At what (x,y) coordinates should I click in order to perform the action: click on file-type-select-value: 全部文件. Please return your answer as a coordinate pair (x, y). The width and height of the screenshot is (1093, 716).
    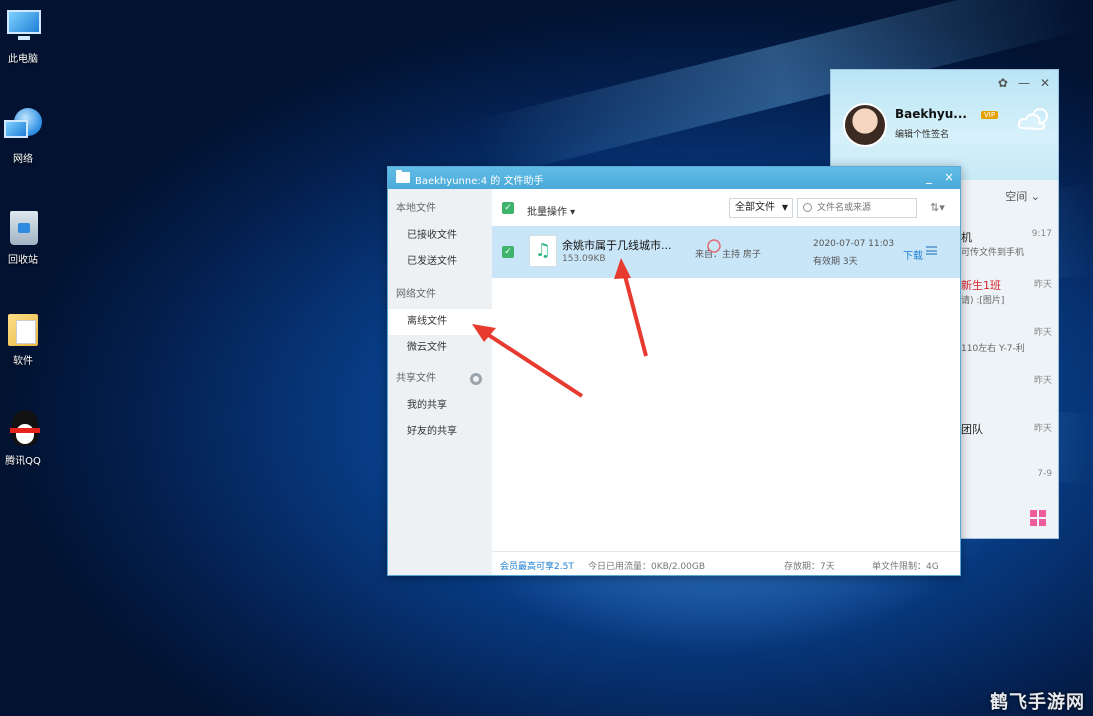
    Looking at the image, I should click on (755, 207).